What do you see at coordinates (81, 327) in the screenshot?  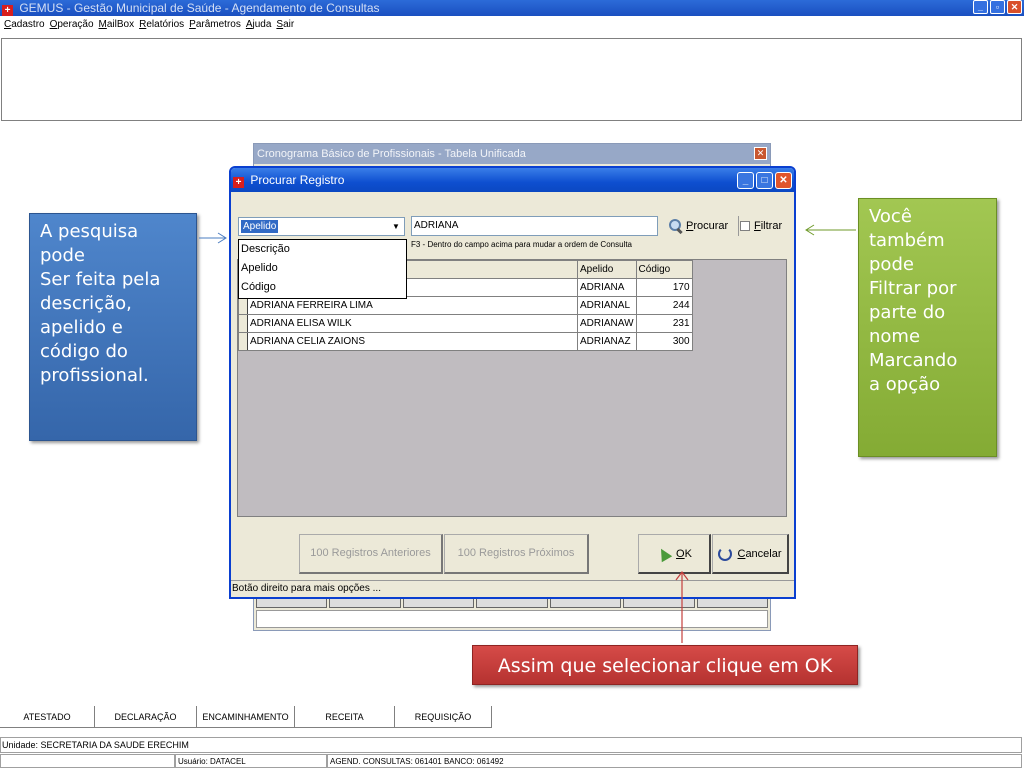 I see `callout-line: apelido e` at bounding box center [81, 327].